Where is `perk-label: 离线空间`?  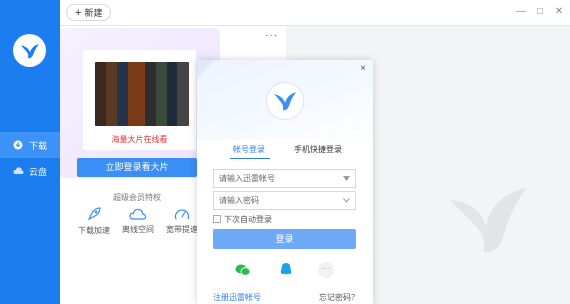
perk-label: 离线空间 is located at coordinates (138, 229).